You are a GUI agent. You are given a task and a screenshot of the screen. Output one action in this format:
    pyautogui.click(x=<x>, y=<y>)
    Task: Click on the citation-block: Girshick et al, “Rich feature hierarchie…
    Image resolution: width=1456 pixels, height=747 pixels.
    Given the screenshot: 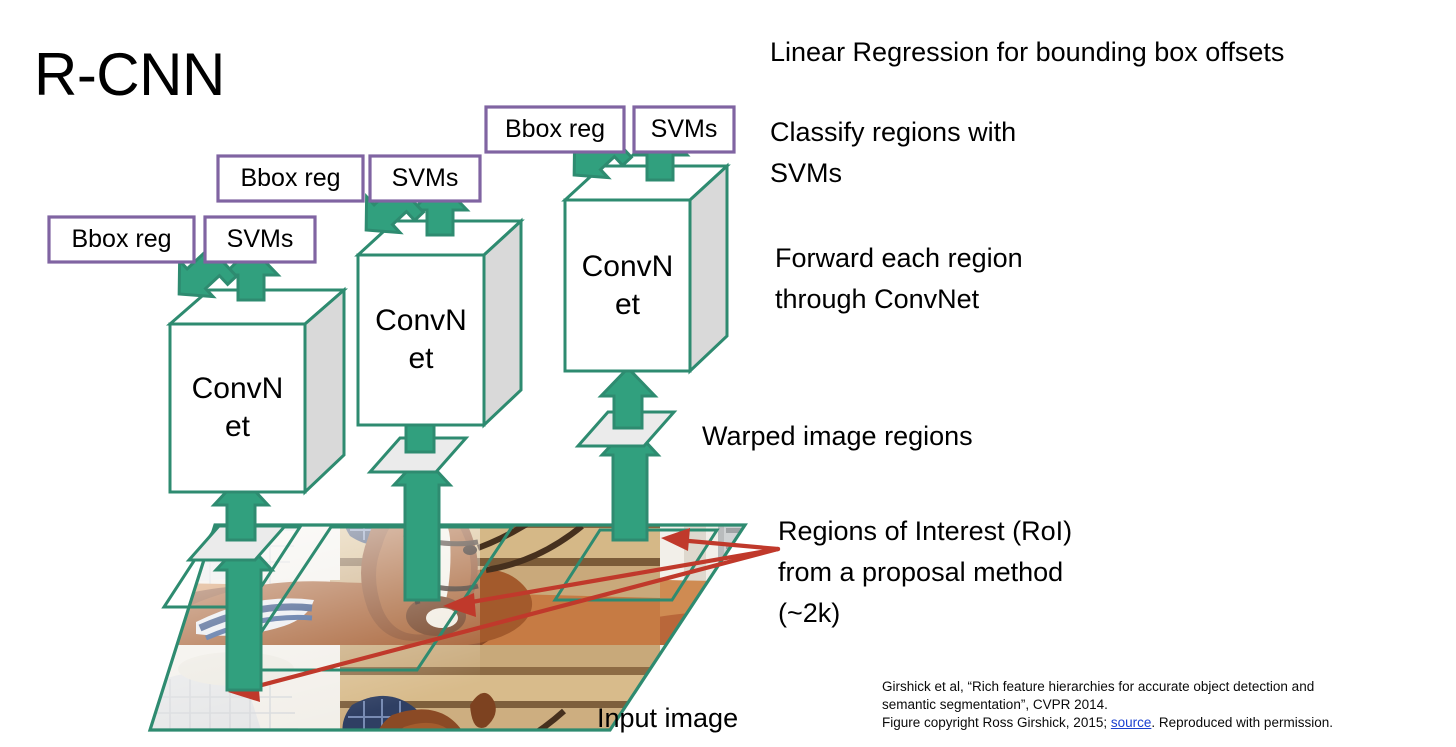 What is the action you would take?
    pyautogui.click(x=1152, y=705)
    